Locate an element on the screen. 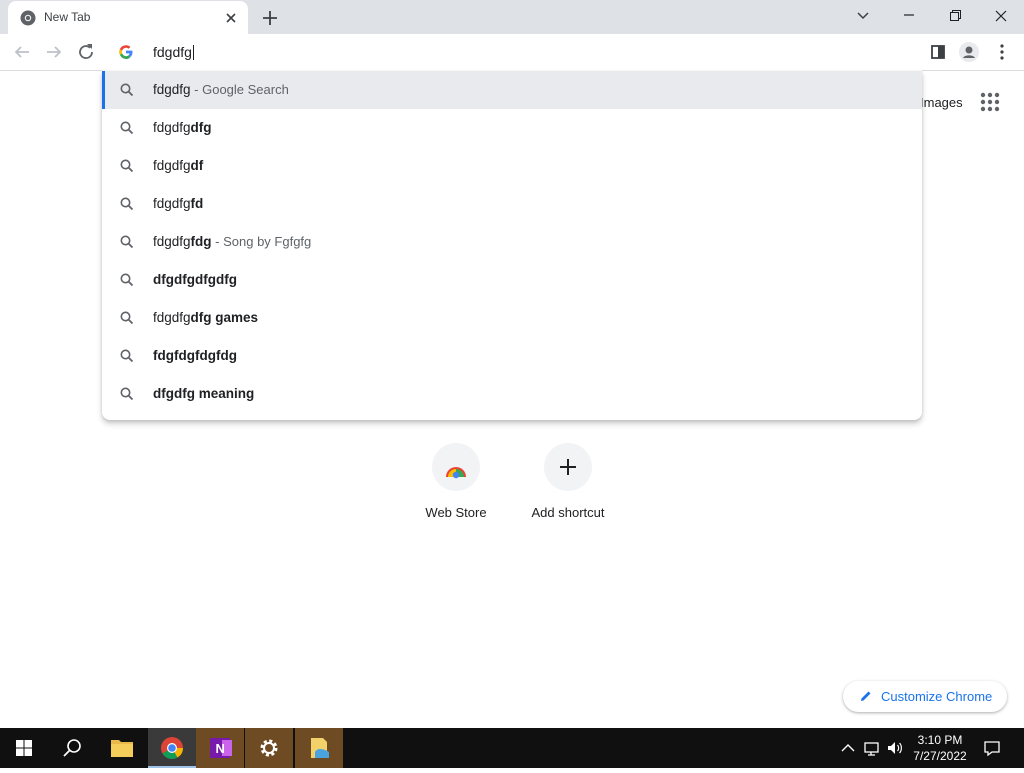 This screenshot has height=773, width=1024. omnibox: fdgdfg is located at coordinates (512, 52).